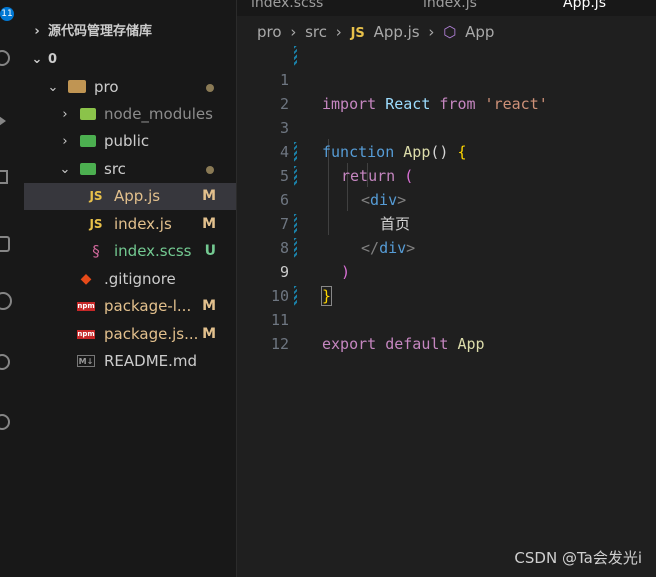 The height and width of the screenshot is (577, 656). Describe the element at coordinates (130, 169) in the screenshot. I see `tree-item-src: ⌄ src` at that location.